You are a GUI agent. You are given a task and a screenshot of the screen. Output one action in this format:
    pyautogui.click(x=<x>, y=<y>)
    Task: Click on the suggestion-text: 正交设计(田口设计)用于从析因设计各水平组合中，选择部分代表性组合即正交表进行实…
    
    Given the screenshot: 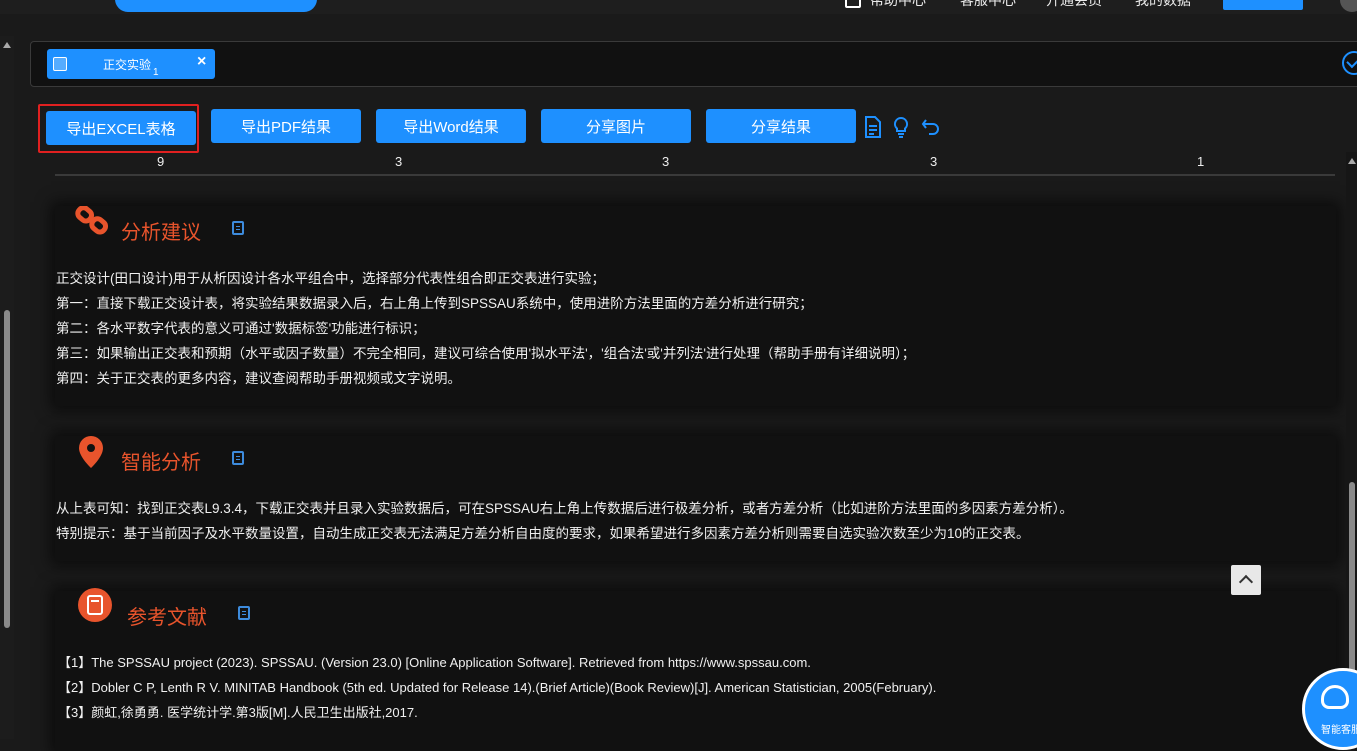 What is the action you would take?
    pyautogui.click(x=485, y=328)
    